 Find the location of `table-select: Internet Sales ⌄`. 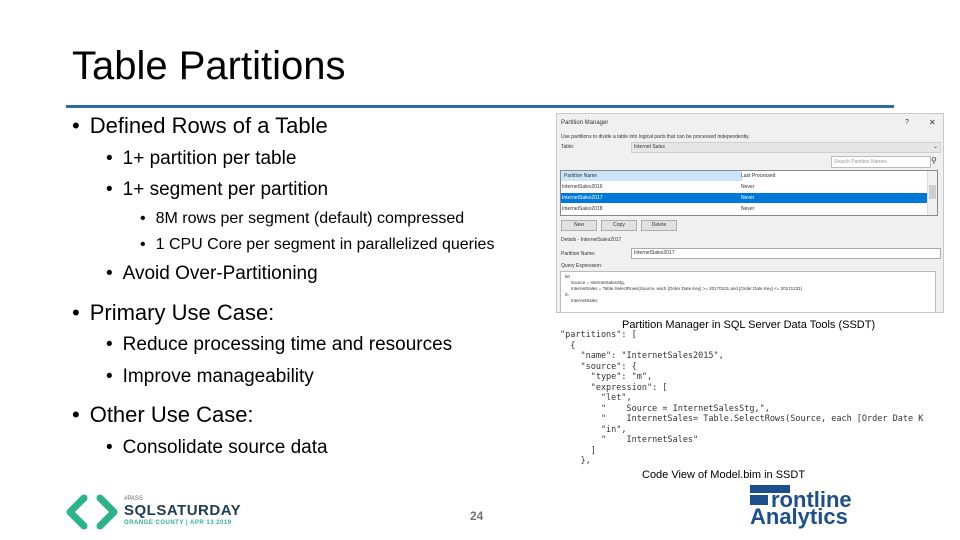

table-select: Internet Sales ⌄ is located at coordinates (786, 147).